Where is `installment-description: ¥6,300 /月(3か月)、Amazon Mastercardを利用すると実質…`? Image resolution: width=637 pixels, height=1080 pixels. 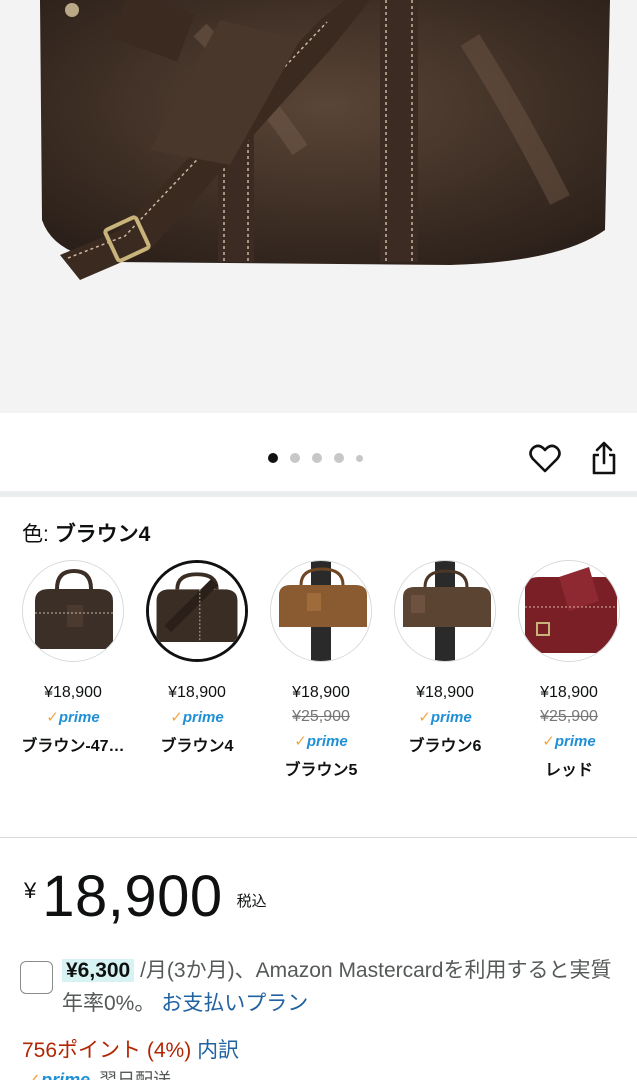 installment-description: ¥6,300 /月(3か月)、Amazon Mastercardを利用すると実質… is located at coordinates (341, 987).